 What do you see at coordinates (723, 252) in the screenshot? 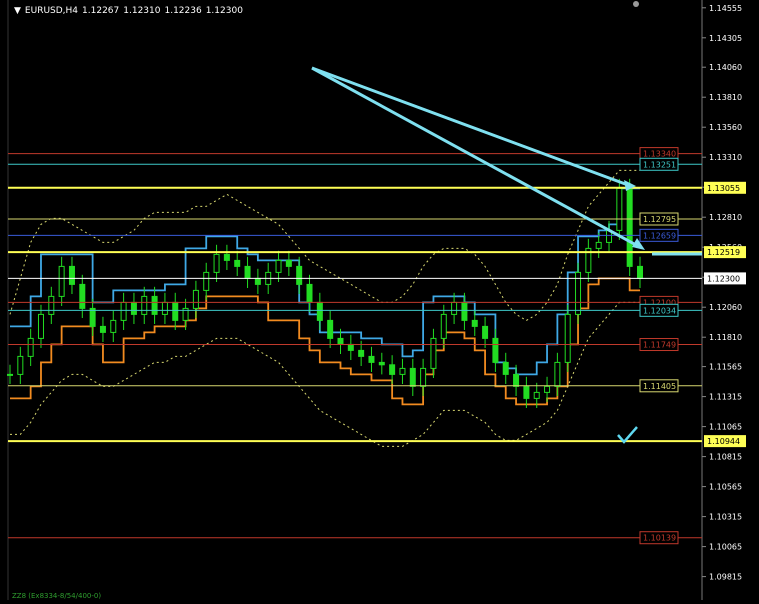
I see `level-price-label: 1.12519` at bounding box center [723, 252].